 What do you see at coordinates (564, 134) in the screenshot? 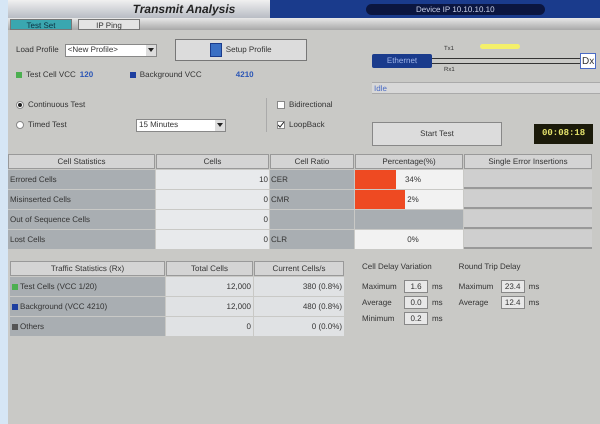
I see `timer-display: 00:08:18` at bounding box center [564, 134].